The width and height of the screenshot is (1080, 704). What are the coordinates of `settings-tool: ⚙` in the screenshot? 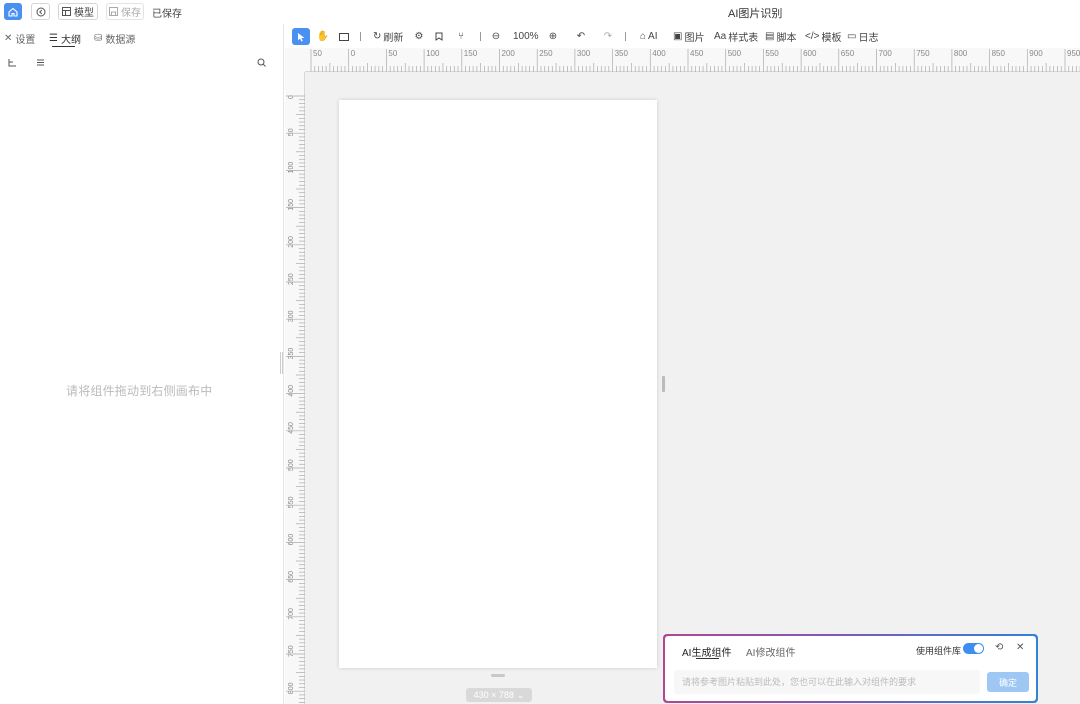 It's located at (419, 36).